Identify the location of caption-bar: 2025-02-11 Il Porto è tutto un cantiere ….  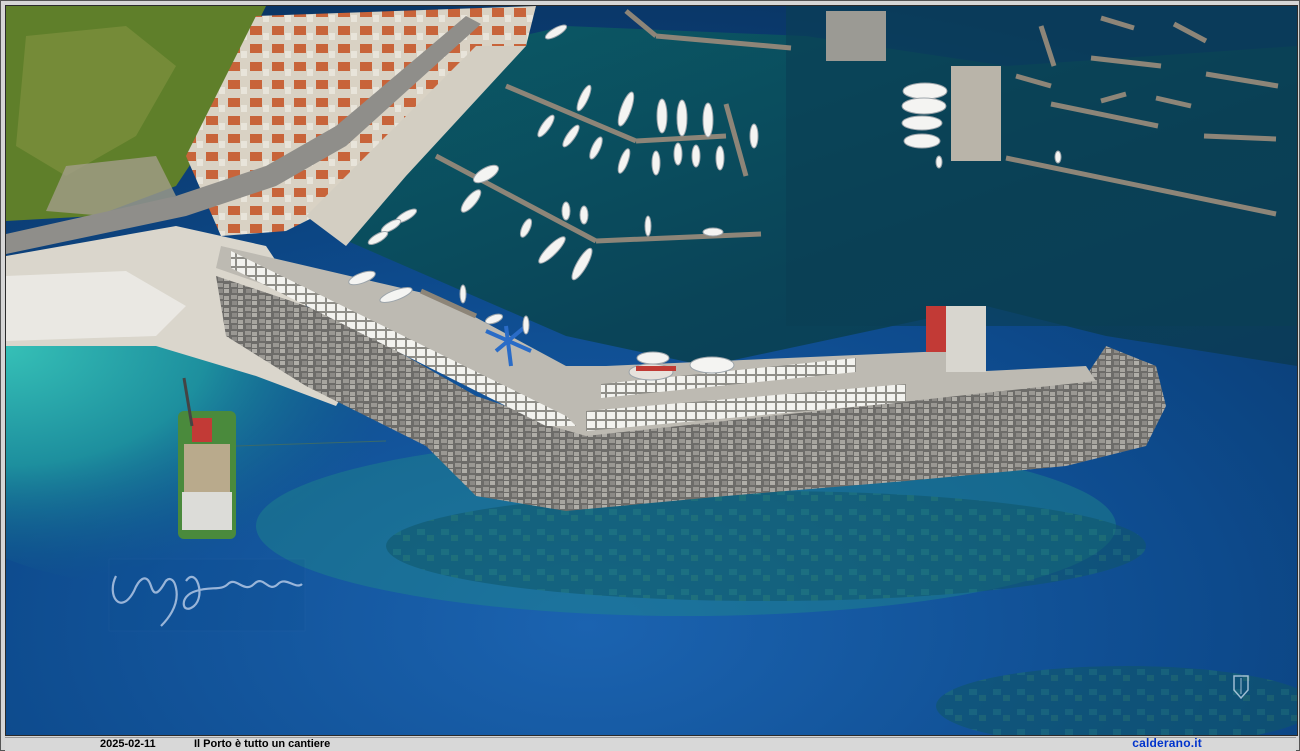
(650, 744).